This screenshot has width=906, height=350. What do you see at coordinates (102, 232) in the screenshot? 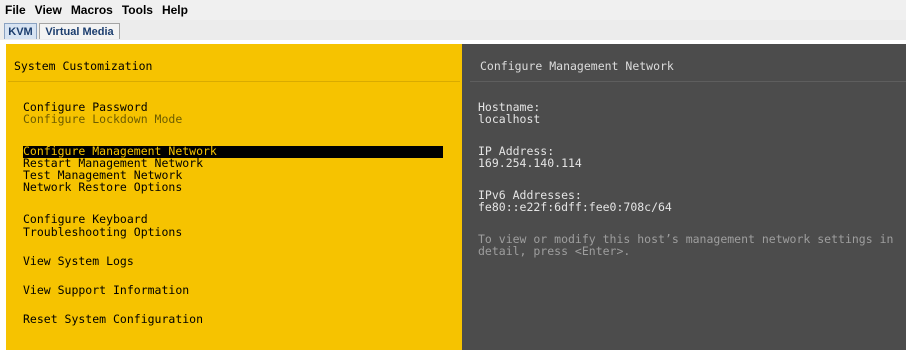
I see `menu-item-troubleshooting-options: Troubleshooting Options` at bounding box center [102, 232].